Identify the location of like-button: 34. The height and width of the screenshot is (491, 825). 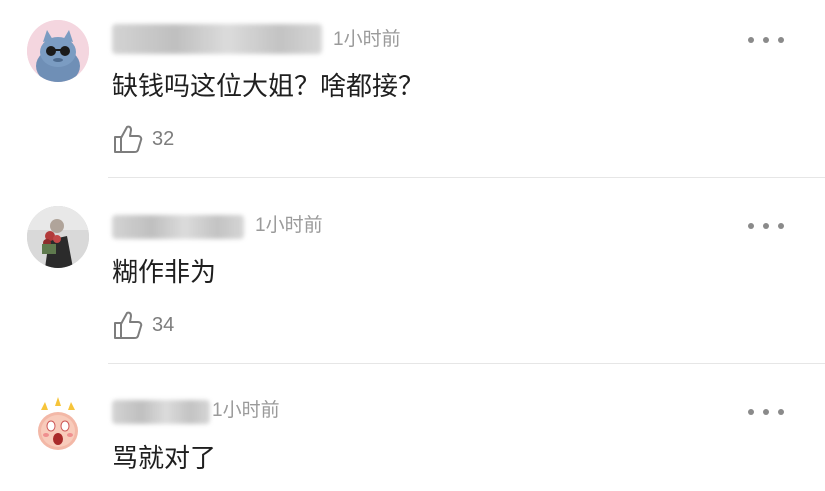
(143, 325).